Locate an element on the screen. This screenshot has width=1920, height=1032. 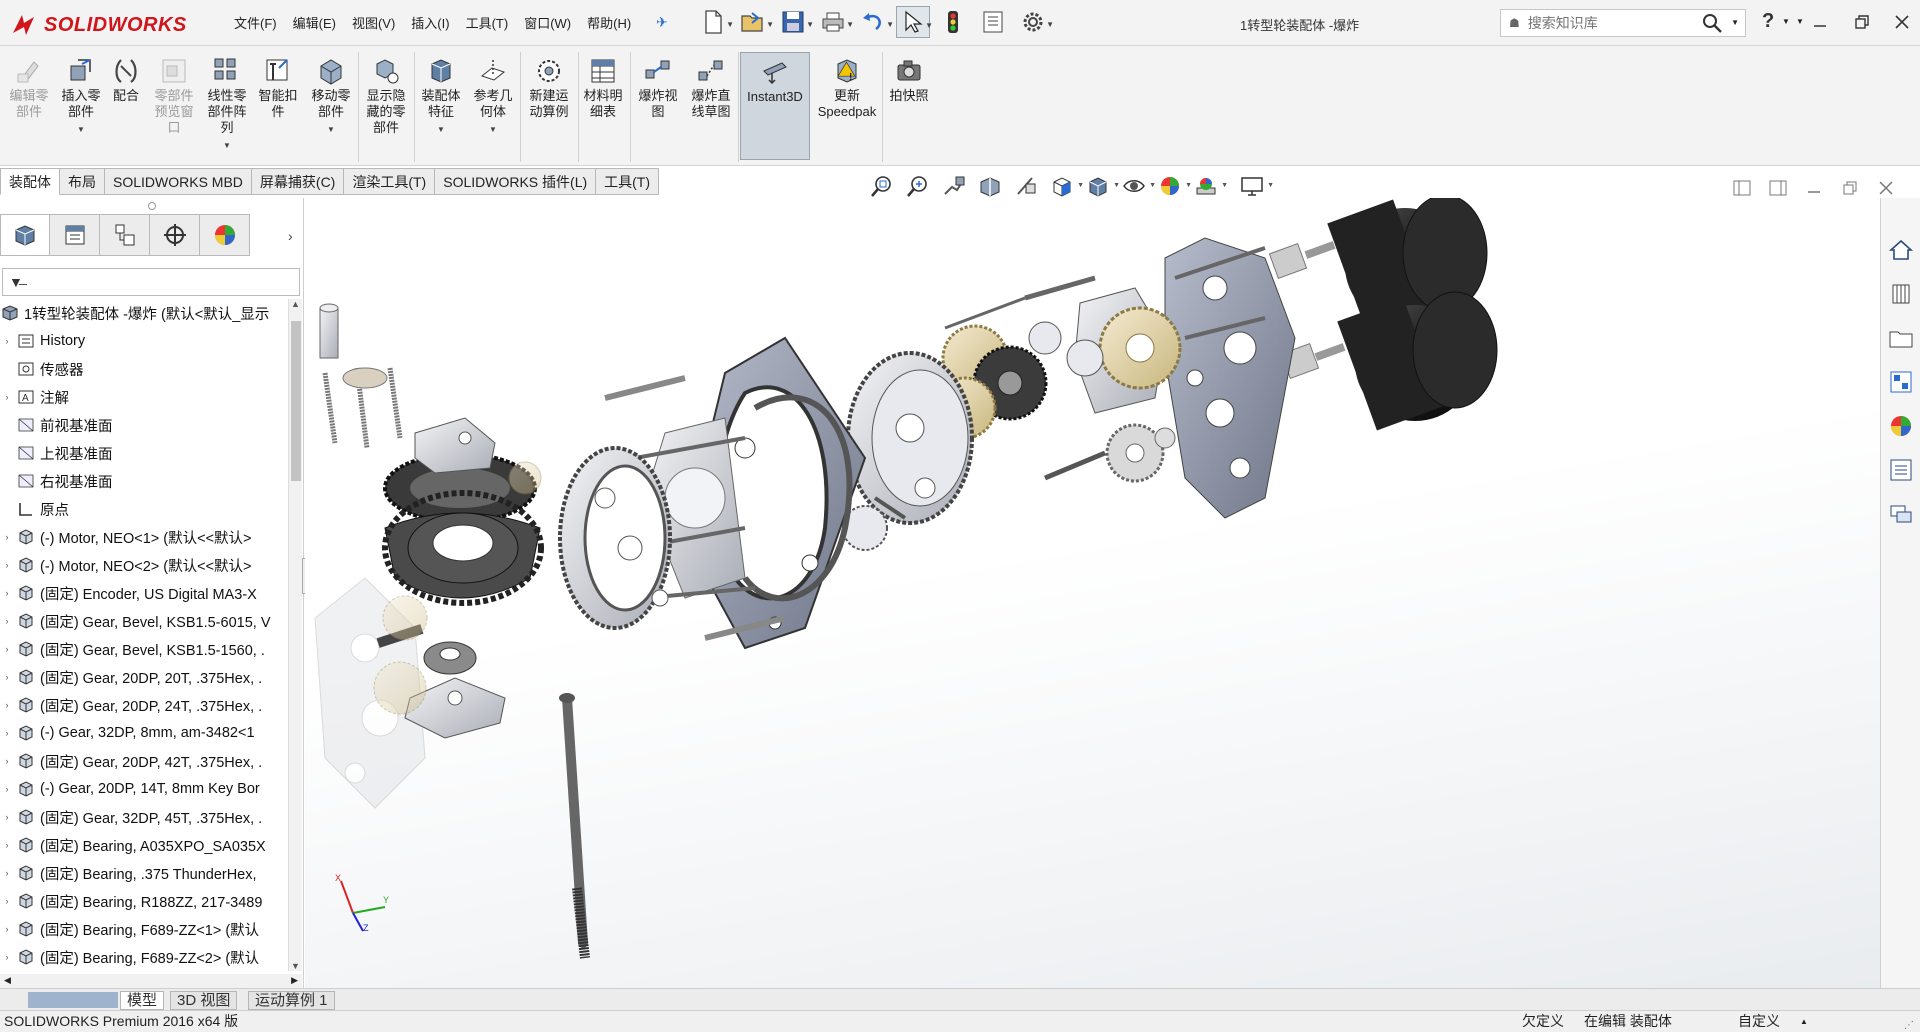
tab-model: 模型 is located at coordinates (142, 1000).